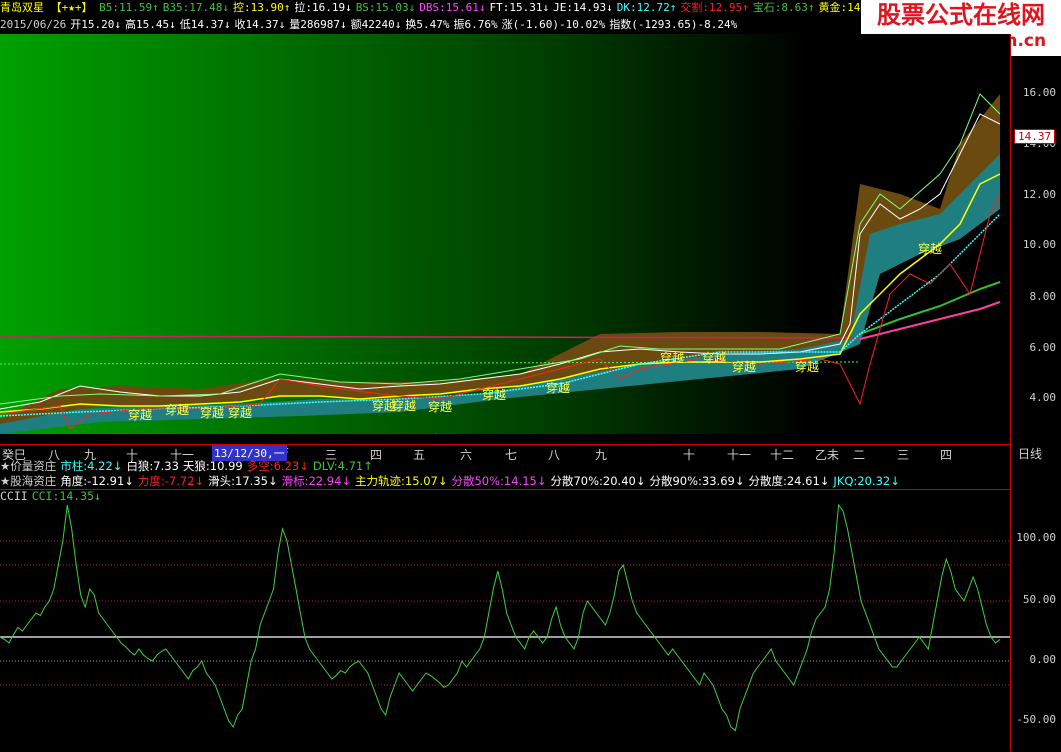 The image size is (1061, 752). Describe the element at coordinates (140, 414) in the screenshot. I see `crossover-label-0: 穿越` at that location.